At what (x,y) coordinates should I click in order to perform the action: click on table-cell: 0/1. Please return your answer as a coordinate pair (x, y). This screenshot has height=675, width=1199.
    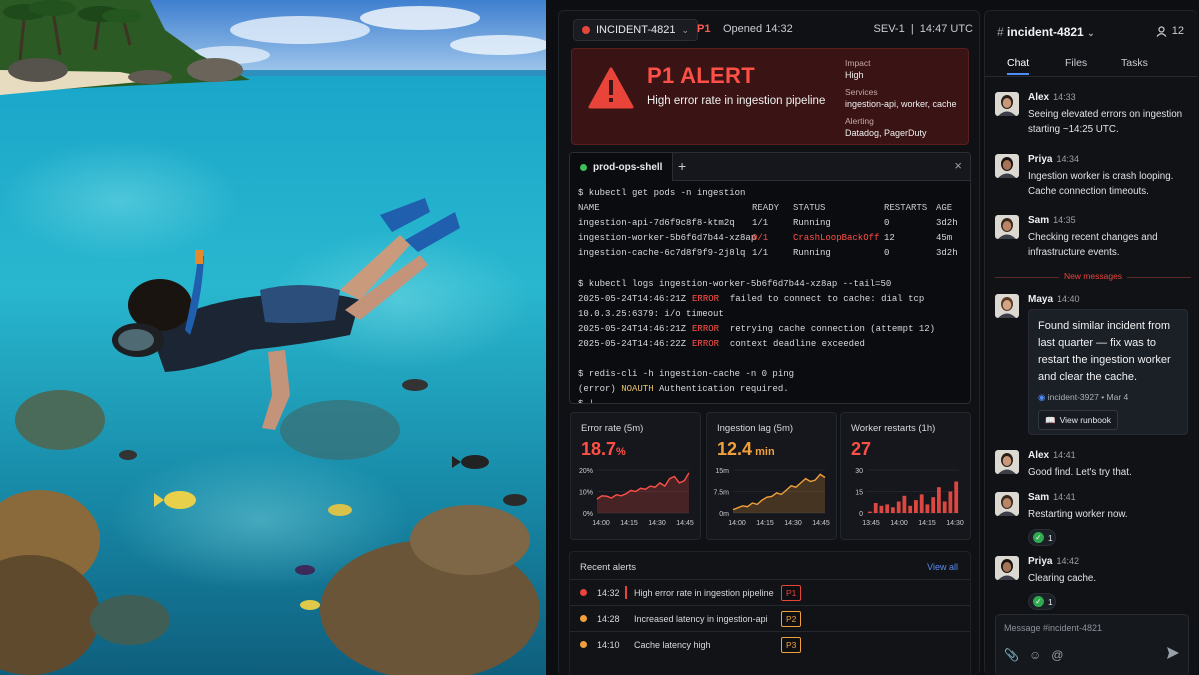
    Looking at the image, I should click on (760, 238).